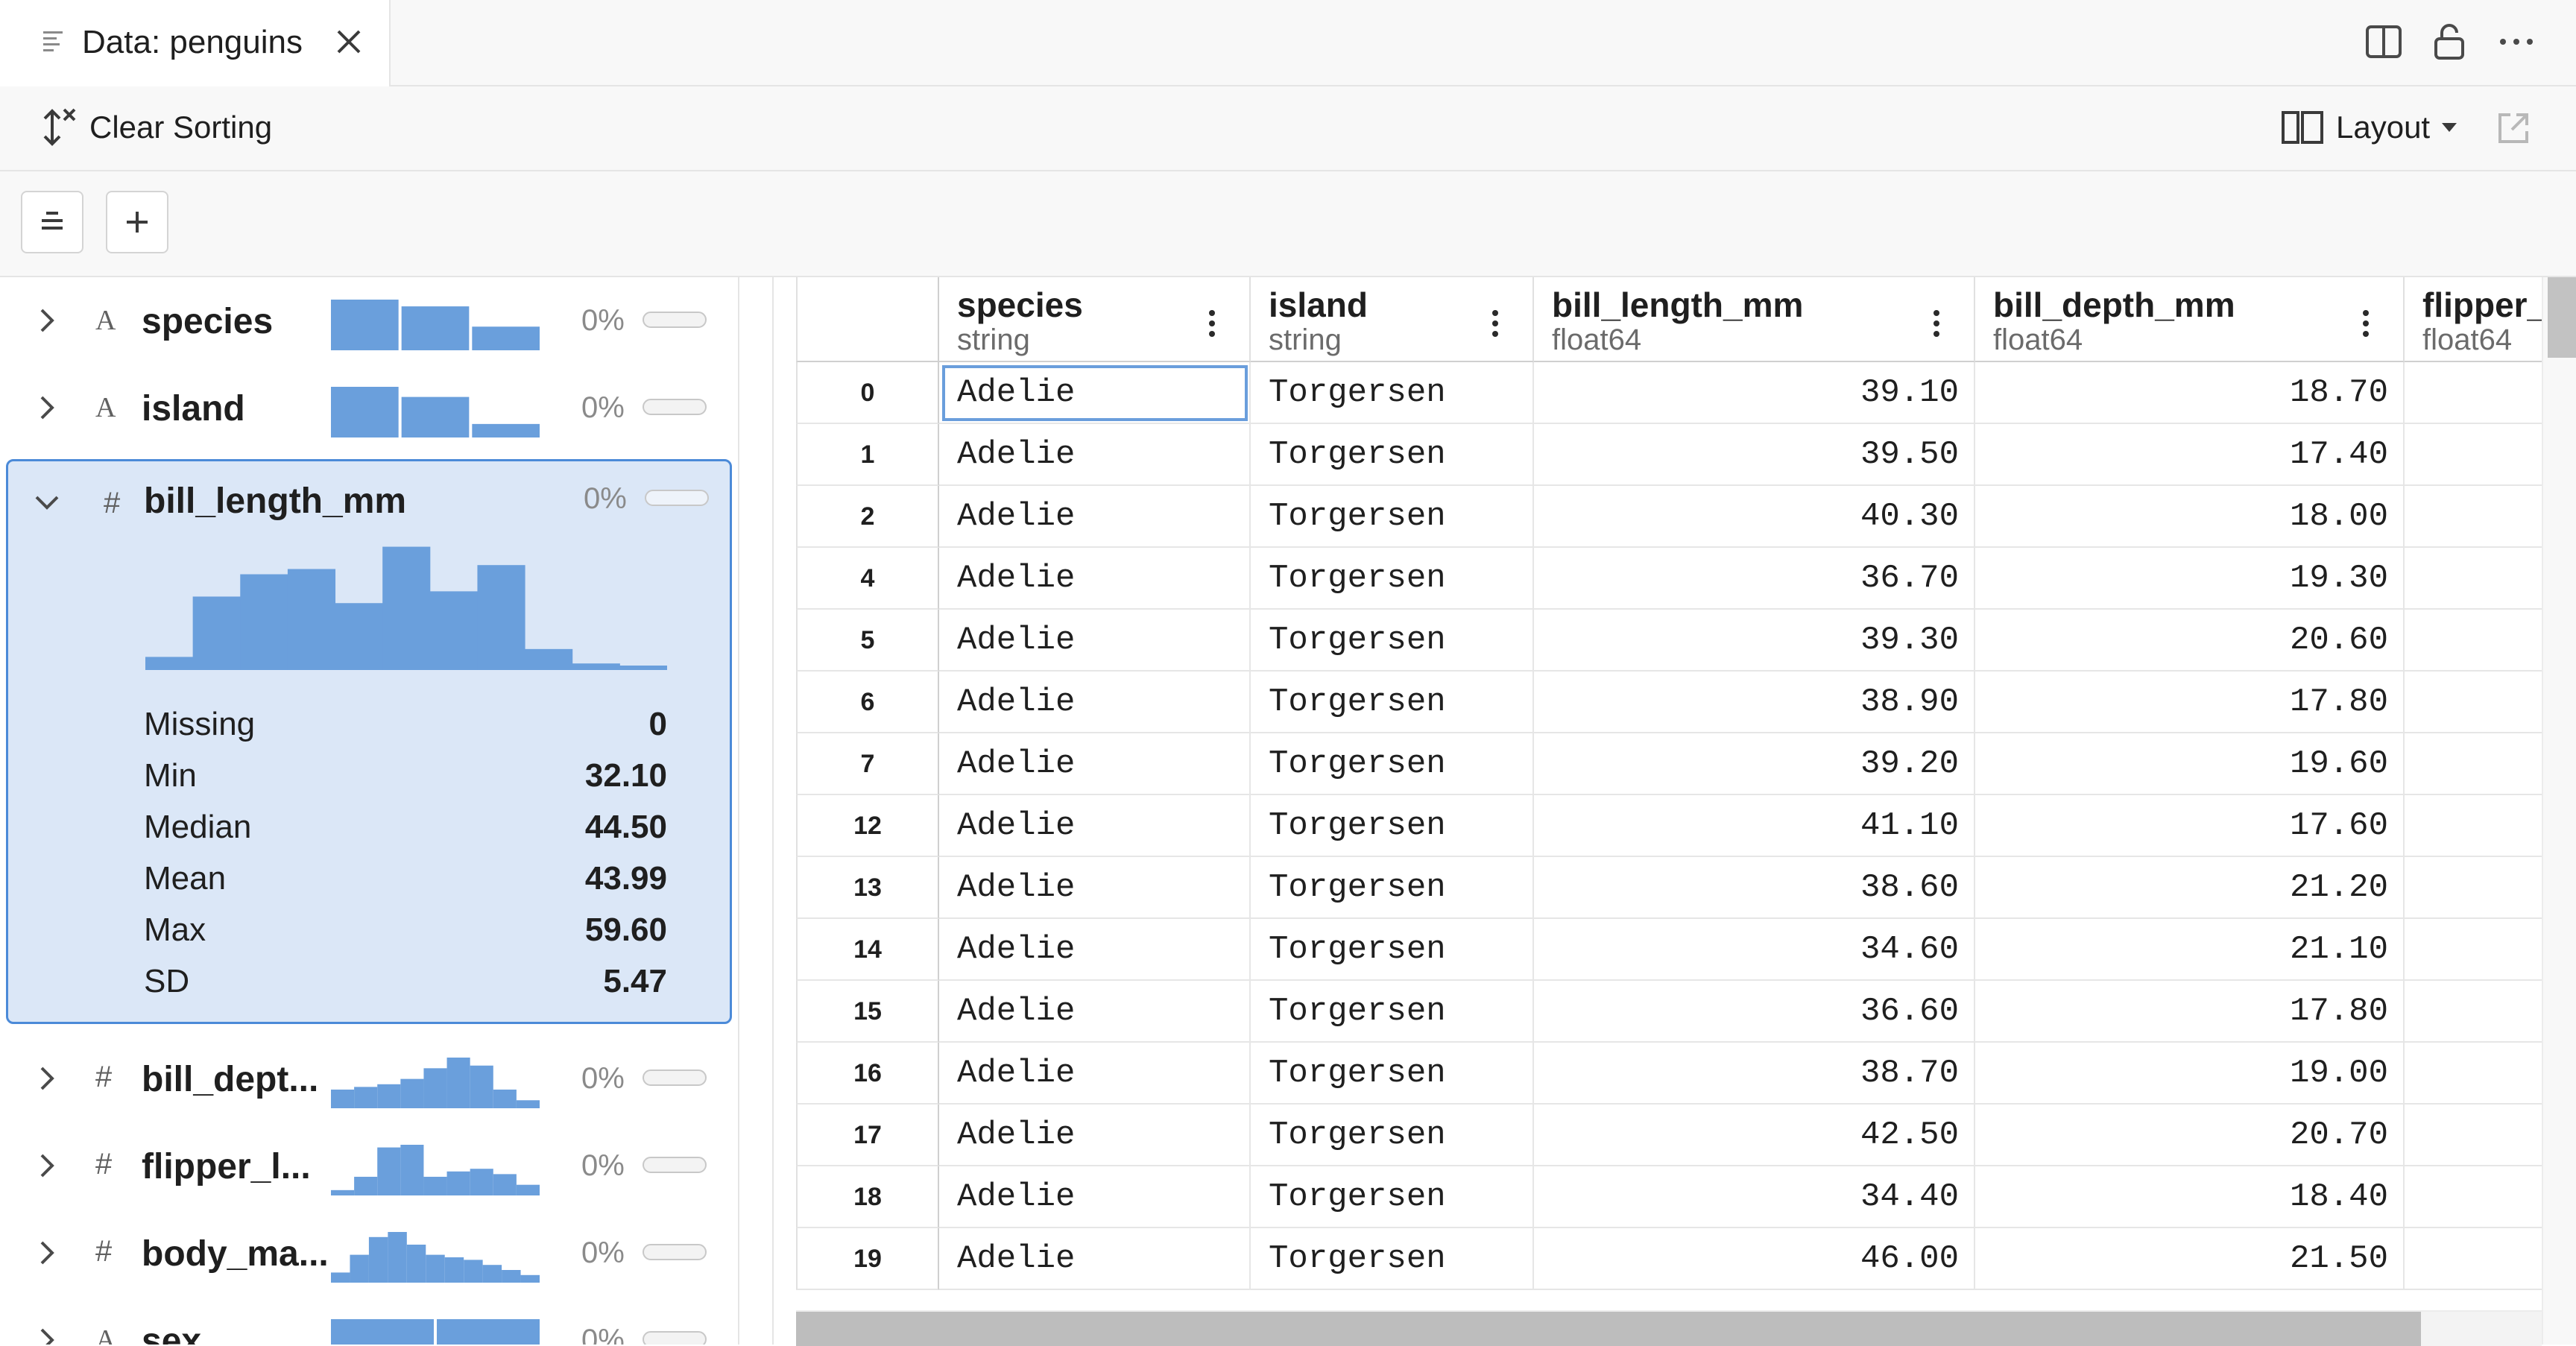  What do you see at coordinates (1754, 888) in the screenshot?
I see `cell-bill-length-mm: 38.60` at bounding box center [1754, 888].